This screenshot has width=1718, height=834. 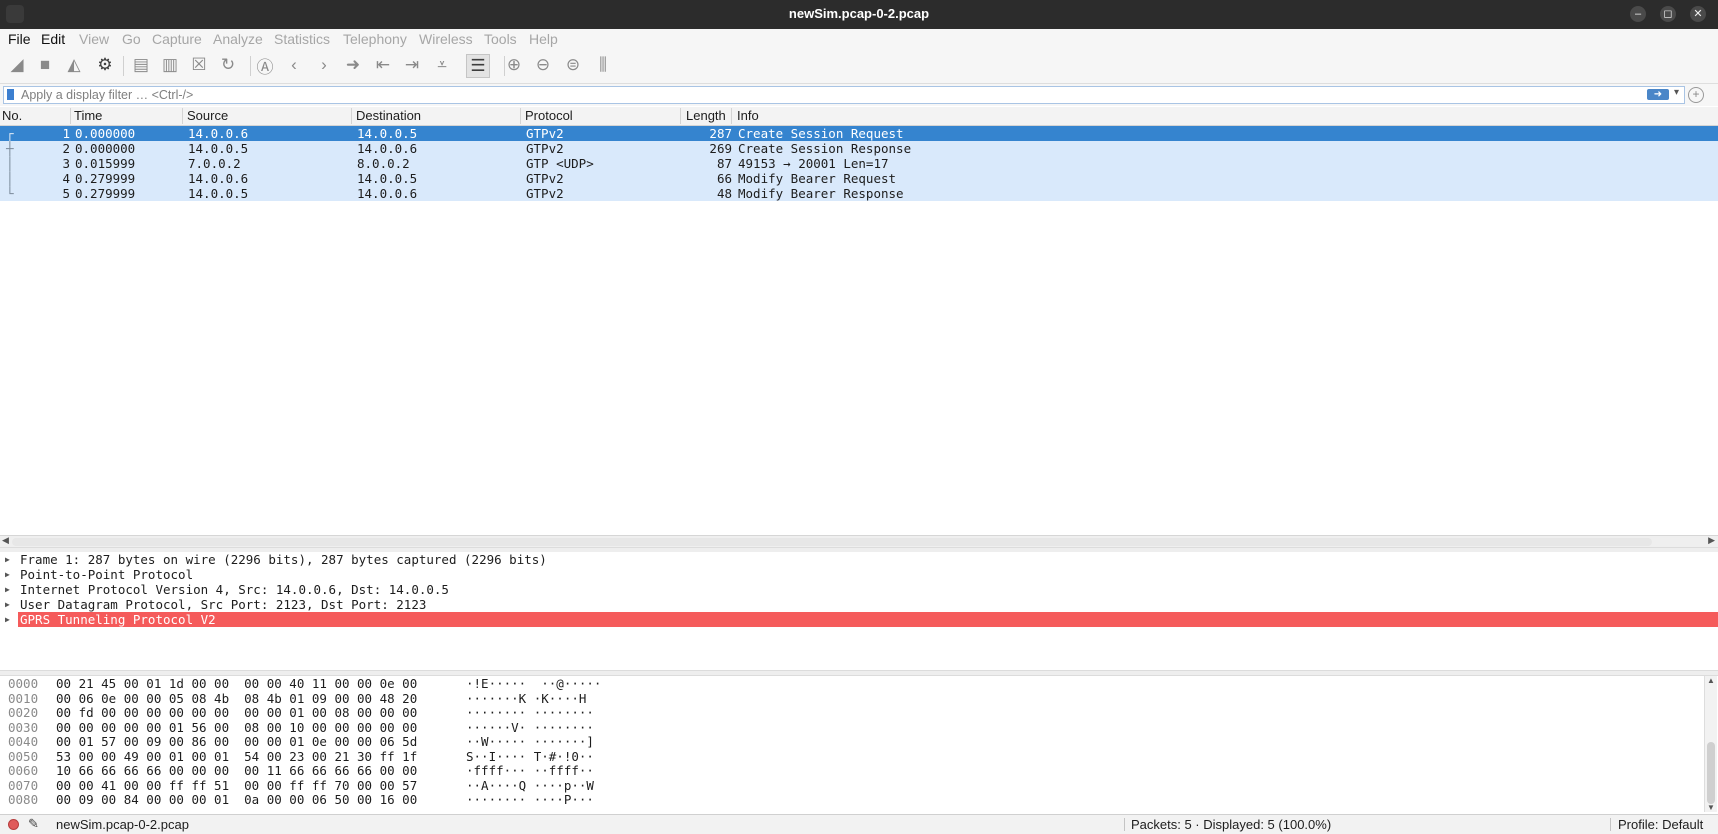 What do you see at coordinates (45, 65) in the screenshot?
I see `stop-square-icon: ■` at bounding box center [45, 65].